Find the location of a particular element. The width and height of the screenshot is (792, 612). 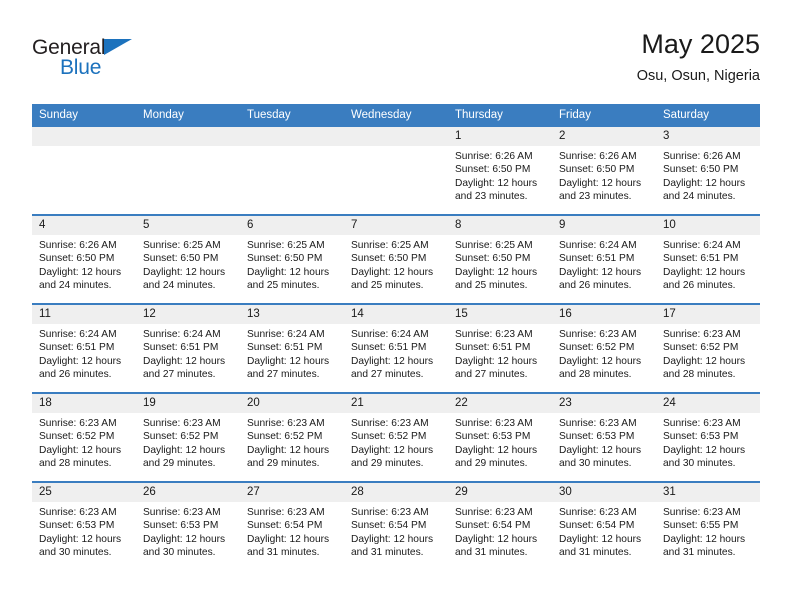

day-number: 29 is located at coordinates (500, 492).